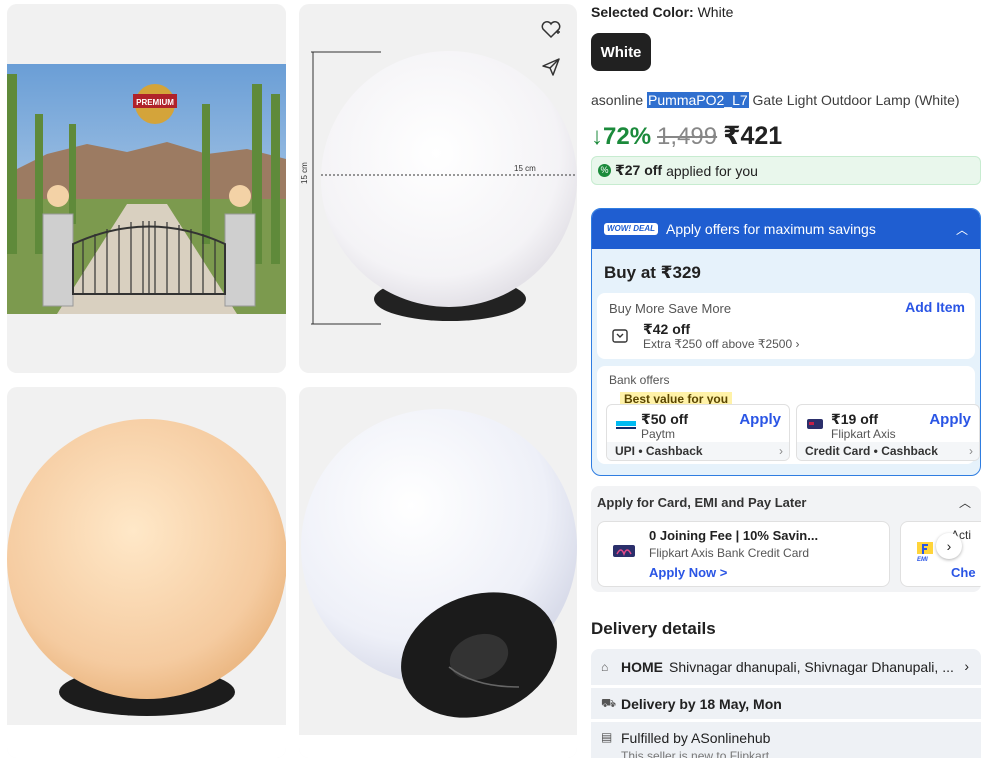  Describe the element at coordinates (620, 336) in the screenshot. I see `cart-tag-icon` at that location.